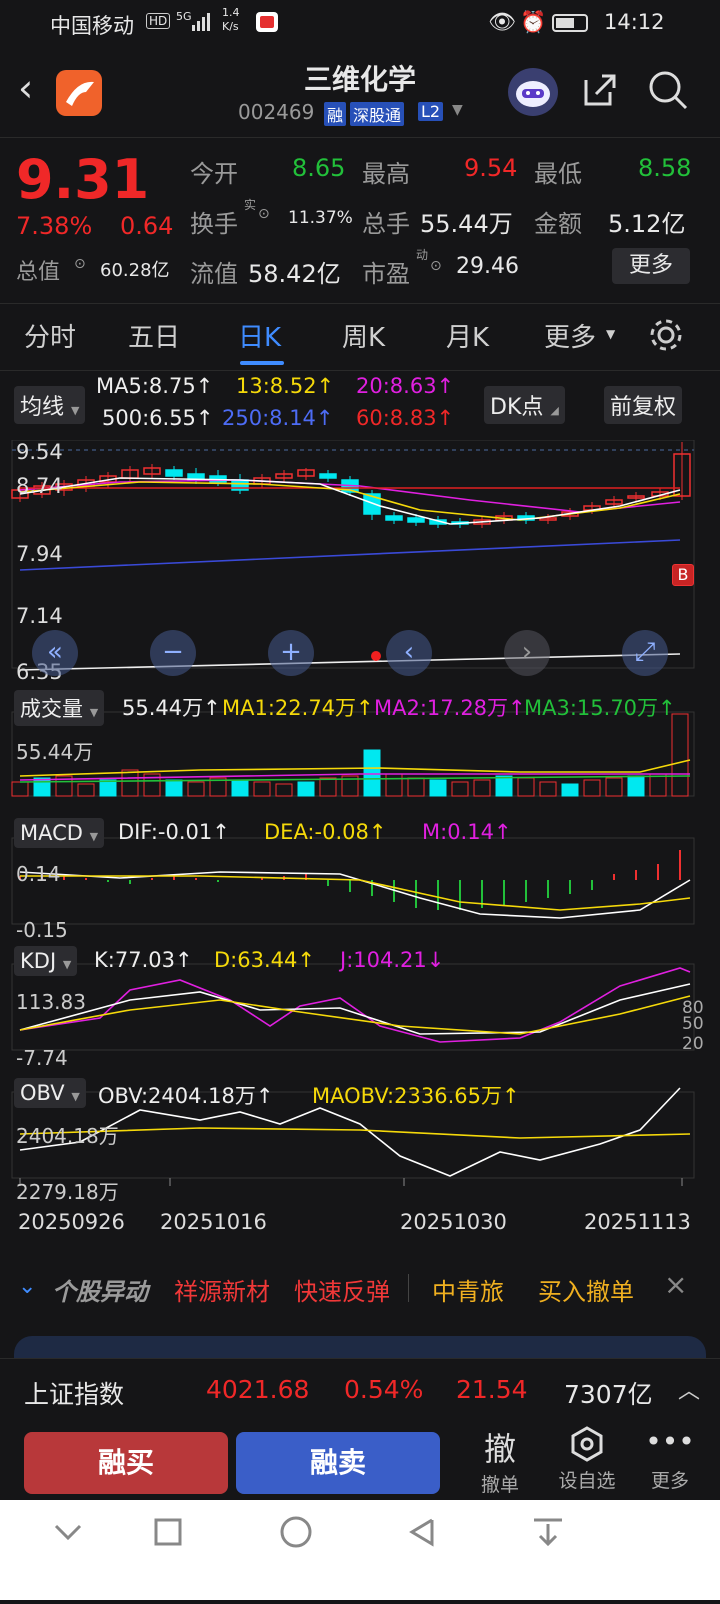  I want to click on obv-axis-label: 2404.18万, so click(67, 1136).